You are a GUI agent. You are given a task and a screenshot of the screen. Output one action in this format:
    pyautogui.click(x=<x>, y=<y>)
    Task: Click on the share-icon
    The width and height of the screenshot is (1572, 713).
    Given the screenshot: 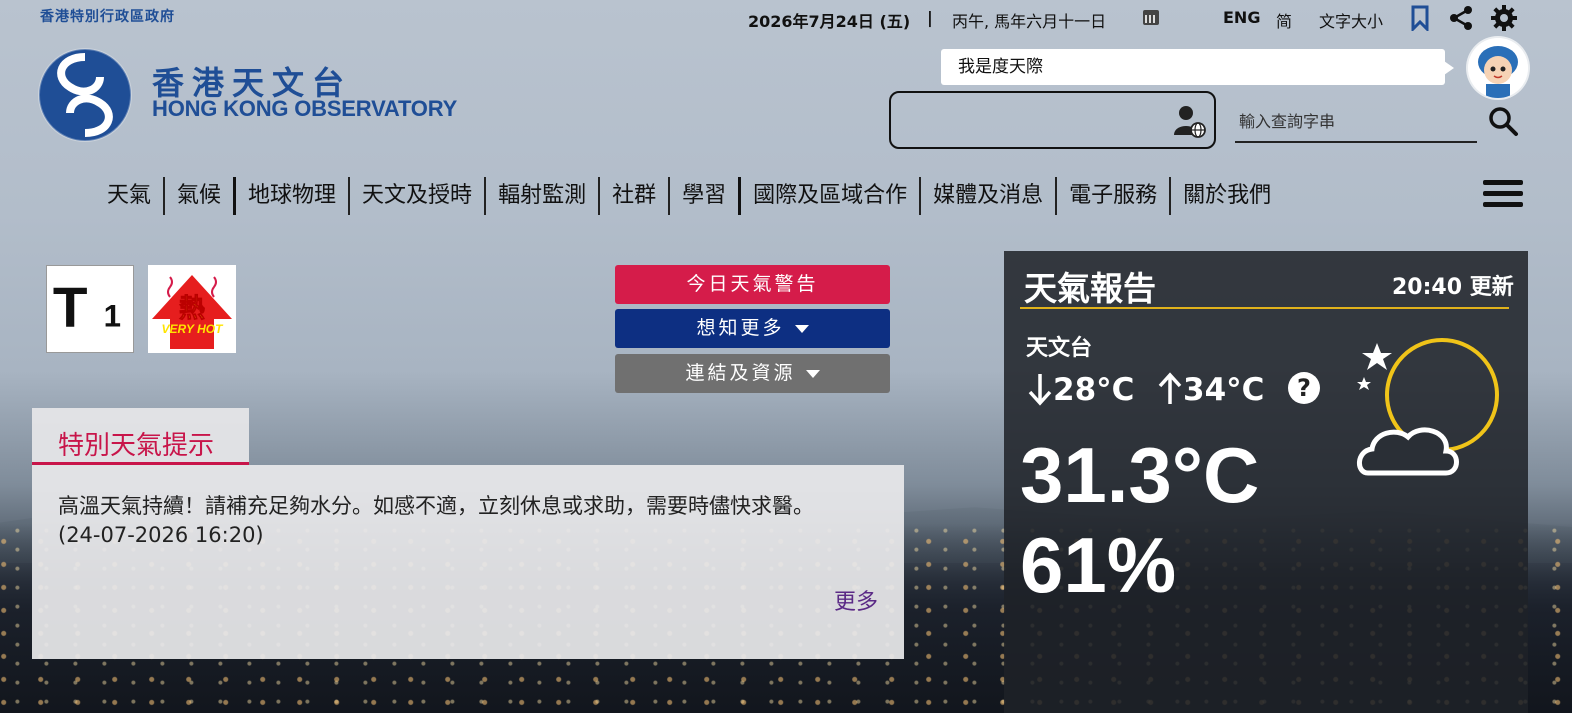 What is the action you would take?
    pyautogui.click(x=1461, y=18)
    